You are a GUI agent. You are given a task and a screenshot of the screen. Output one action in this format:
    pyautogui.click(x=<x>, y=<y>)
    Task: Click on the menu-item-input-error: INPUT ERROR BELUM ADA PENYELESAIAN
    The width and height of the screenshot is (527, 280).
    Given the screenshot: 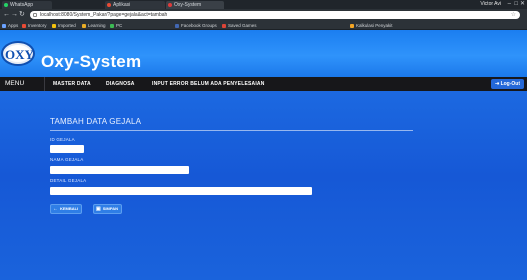 What is the action you would take?
    pyautogui.click(x=208, y=84)
    